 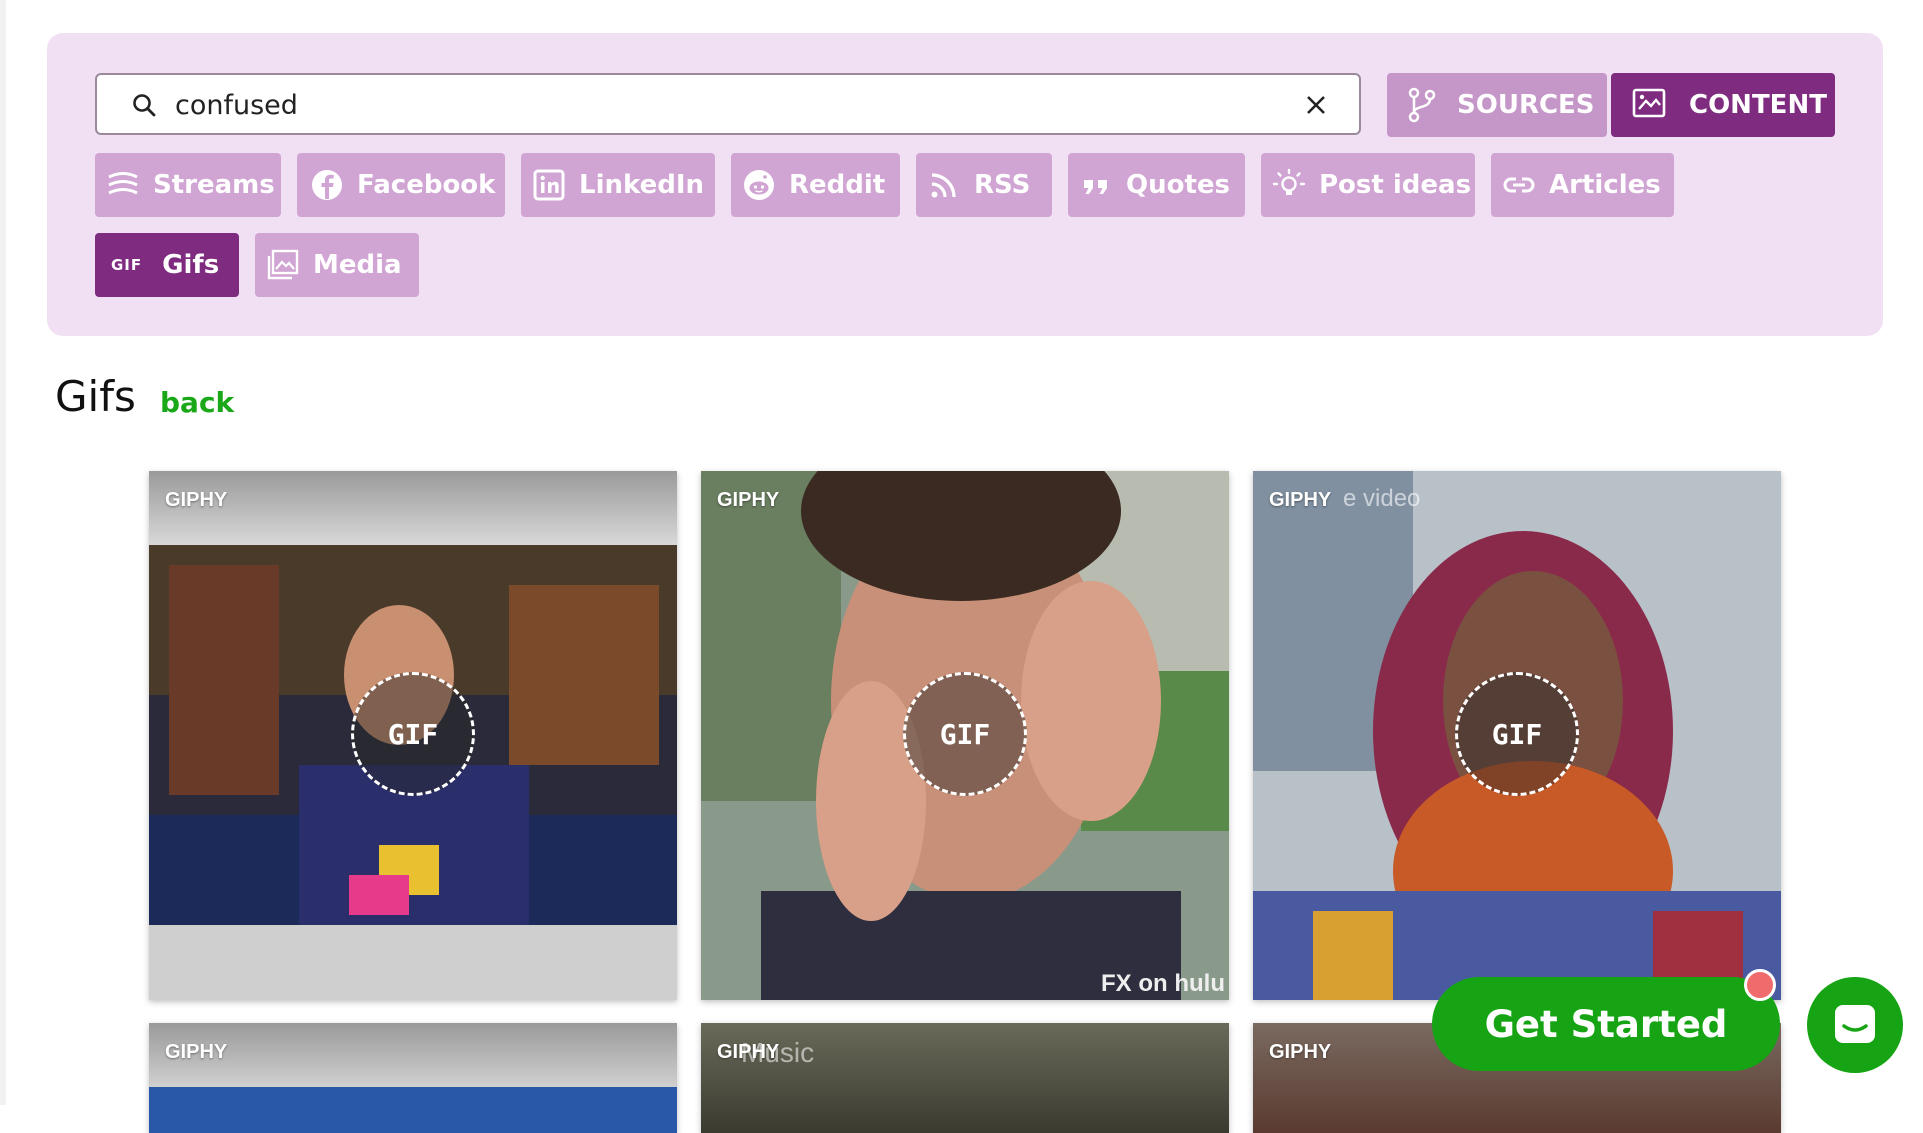 What do you see at coordinates (95, 396) in the screenshot?
I see `section-title: Gifs` at bounding box center [95, 396].